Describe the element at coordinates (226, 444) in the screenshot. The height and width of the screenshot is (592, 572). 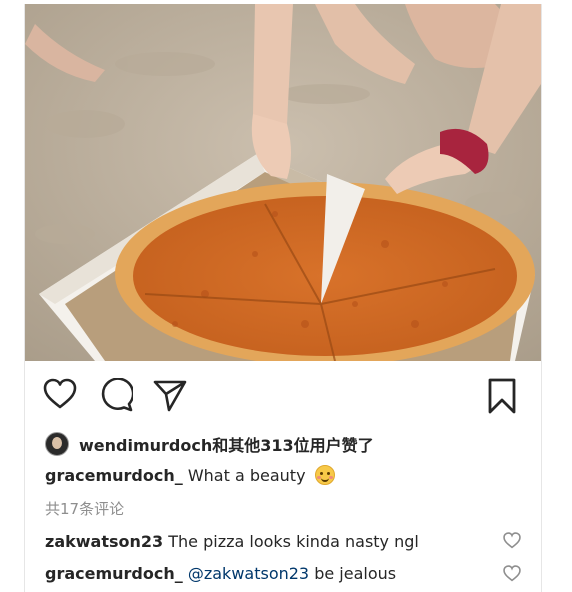
I see `likes-text: wendimurdoch和其他313位用户赞了` at that location.